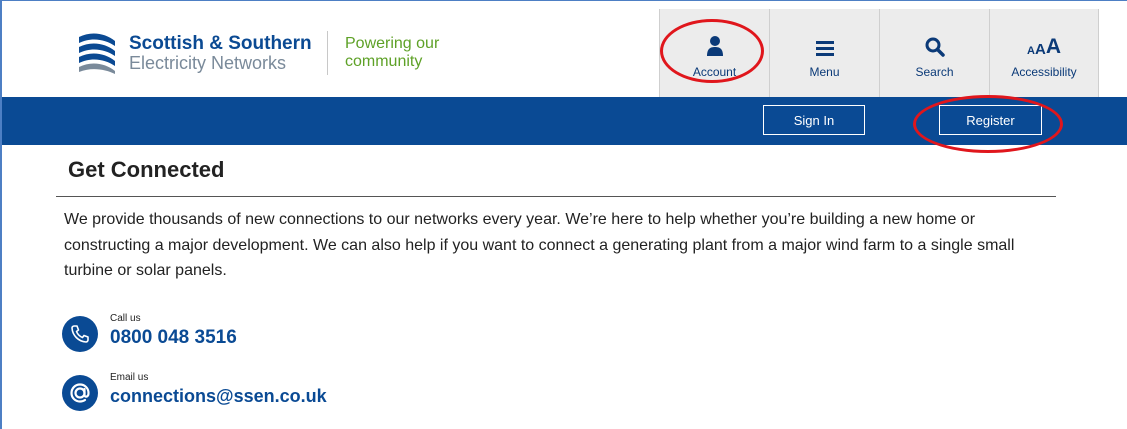  Describe the element at coordinates (218, 396) in the screenshot. I see `email-link: connections@ssen.co.uk` at that location.